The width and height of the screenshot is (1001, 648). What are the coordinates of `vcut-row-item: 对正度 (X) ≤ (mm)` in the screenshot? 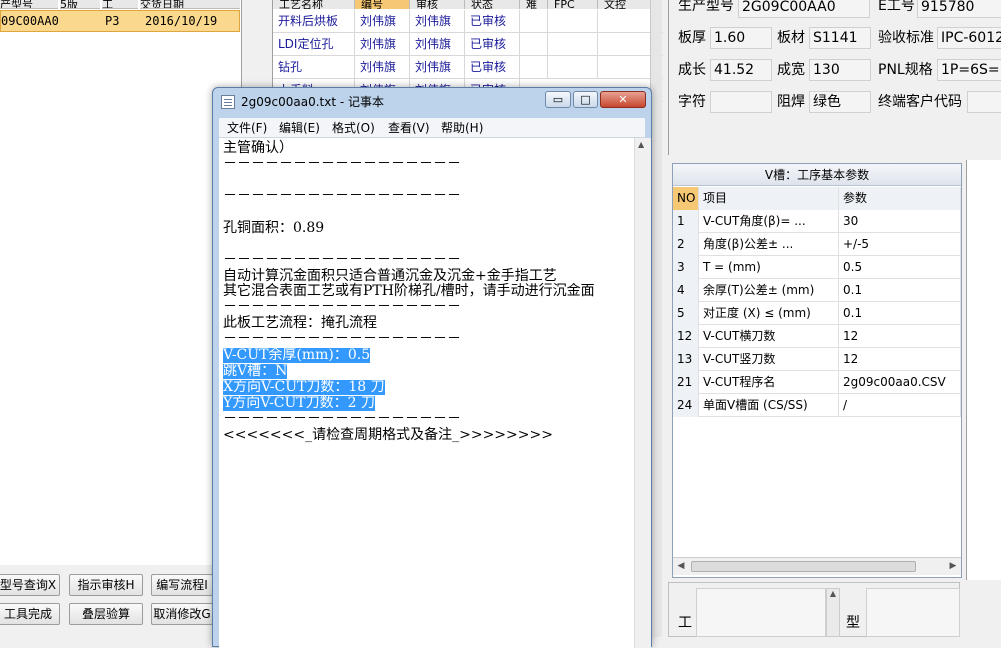 It's located at (769, 313).